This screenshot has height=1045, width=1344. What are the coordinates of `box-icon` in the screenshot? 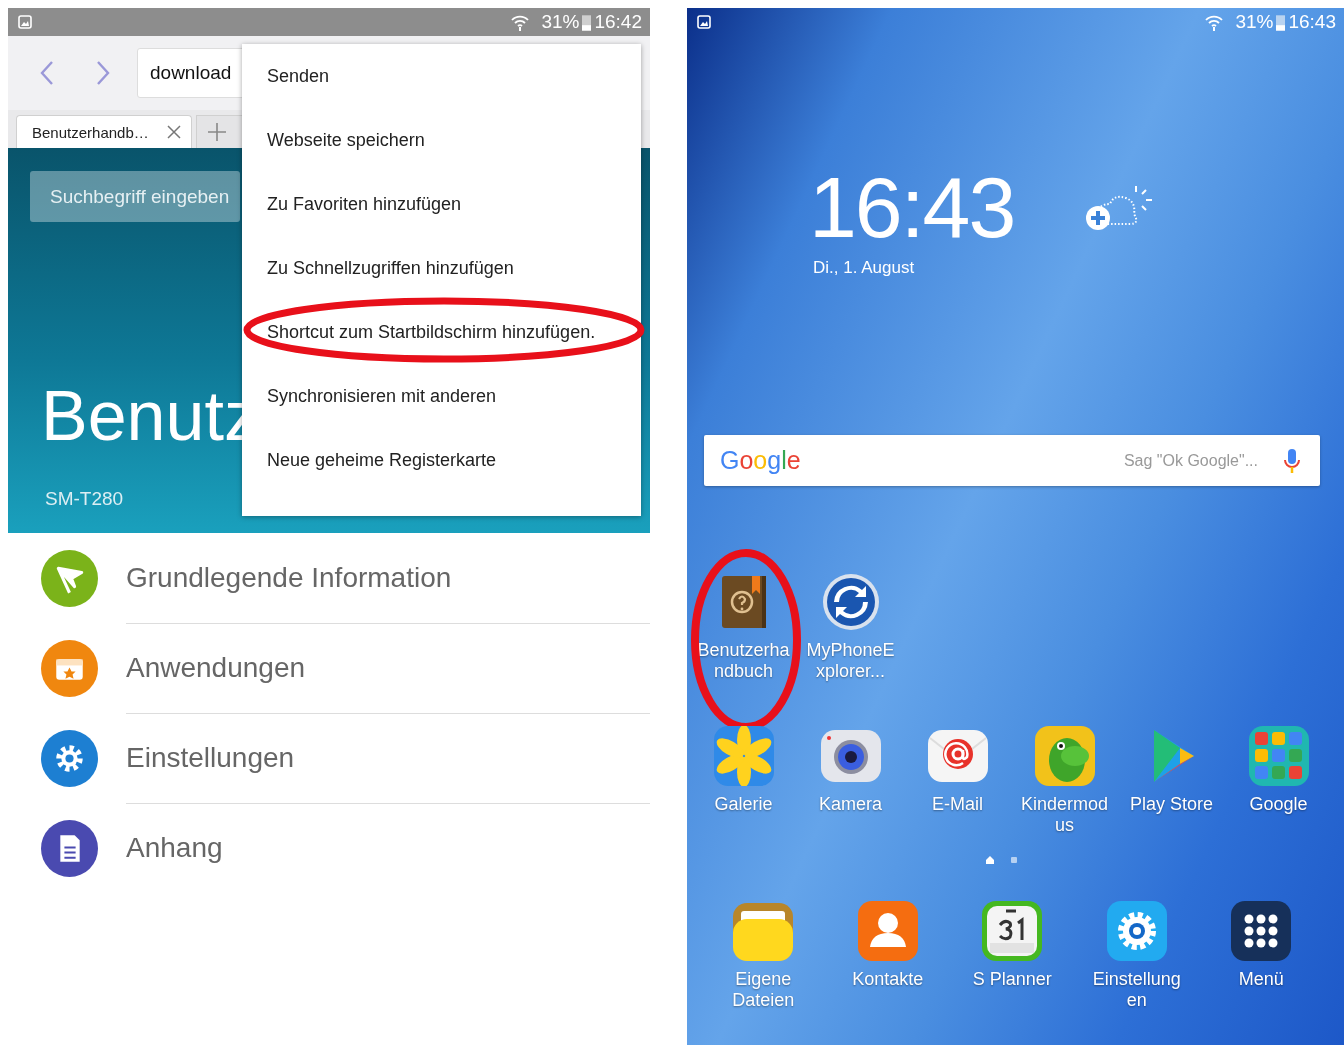 It's located at (69, 668).